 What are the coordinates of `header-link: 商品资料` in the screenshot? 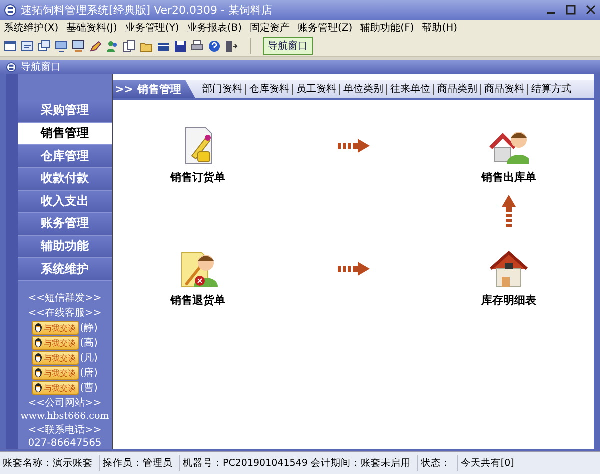 It's located at (504, 89).